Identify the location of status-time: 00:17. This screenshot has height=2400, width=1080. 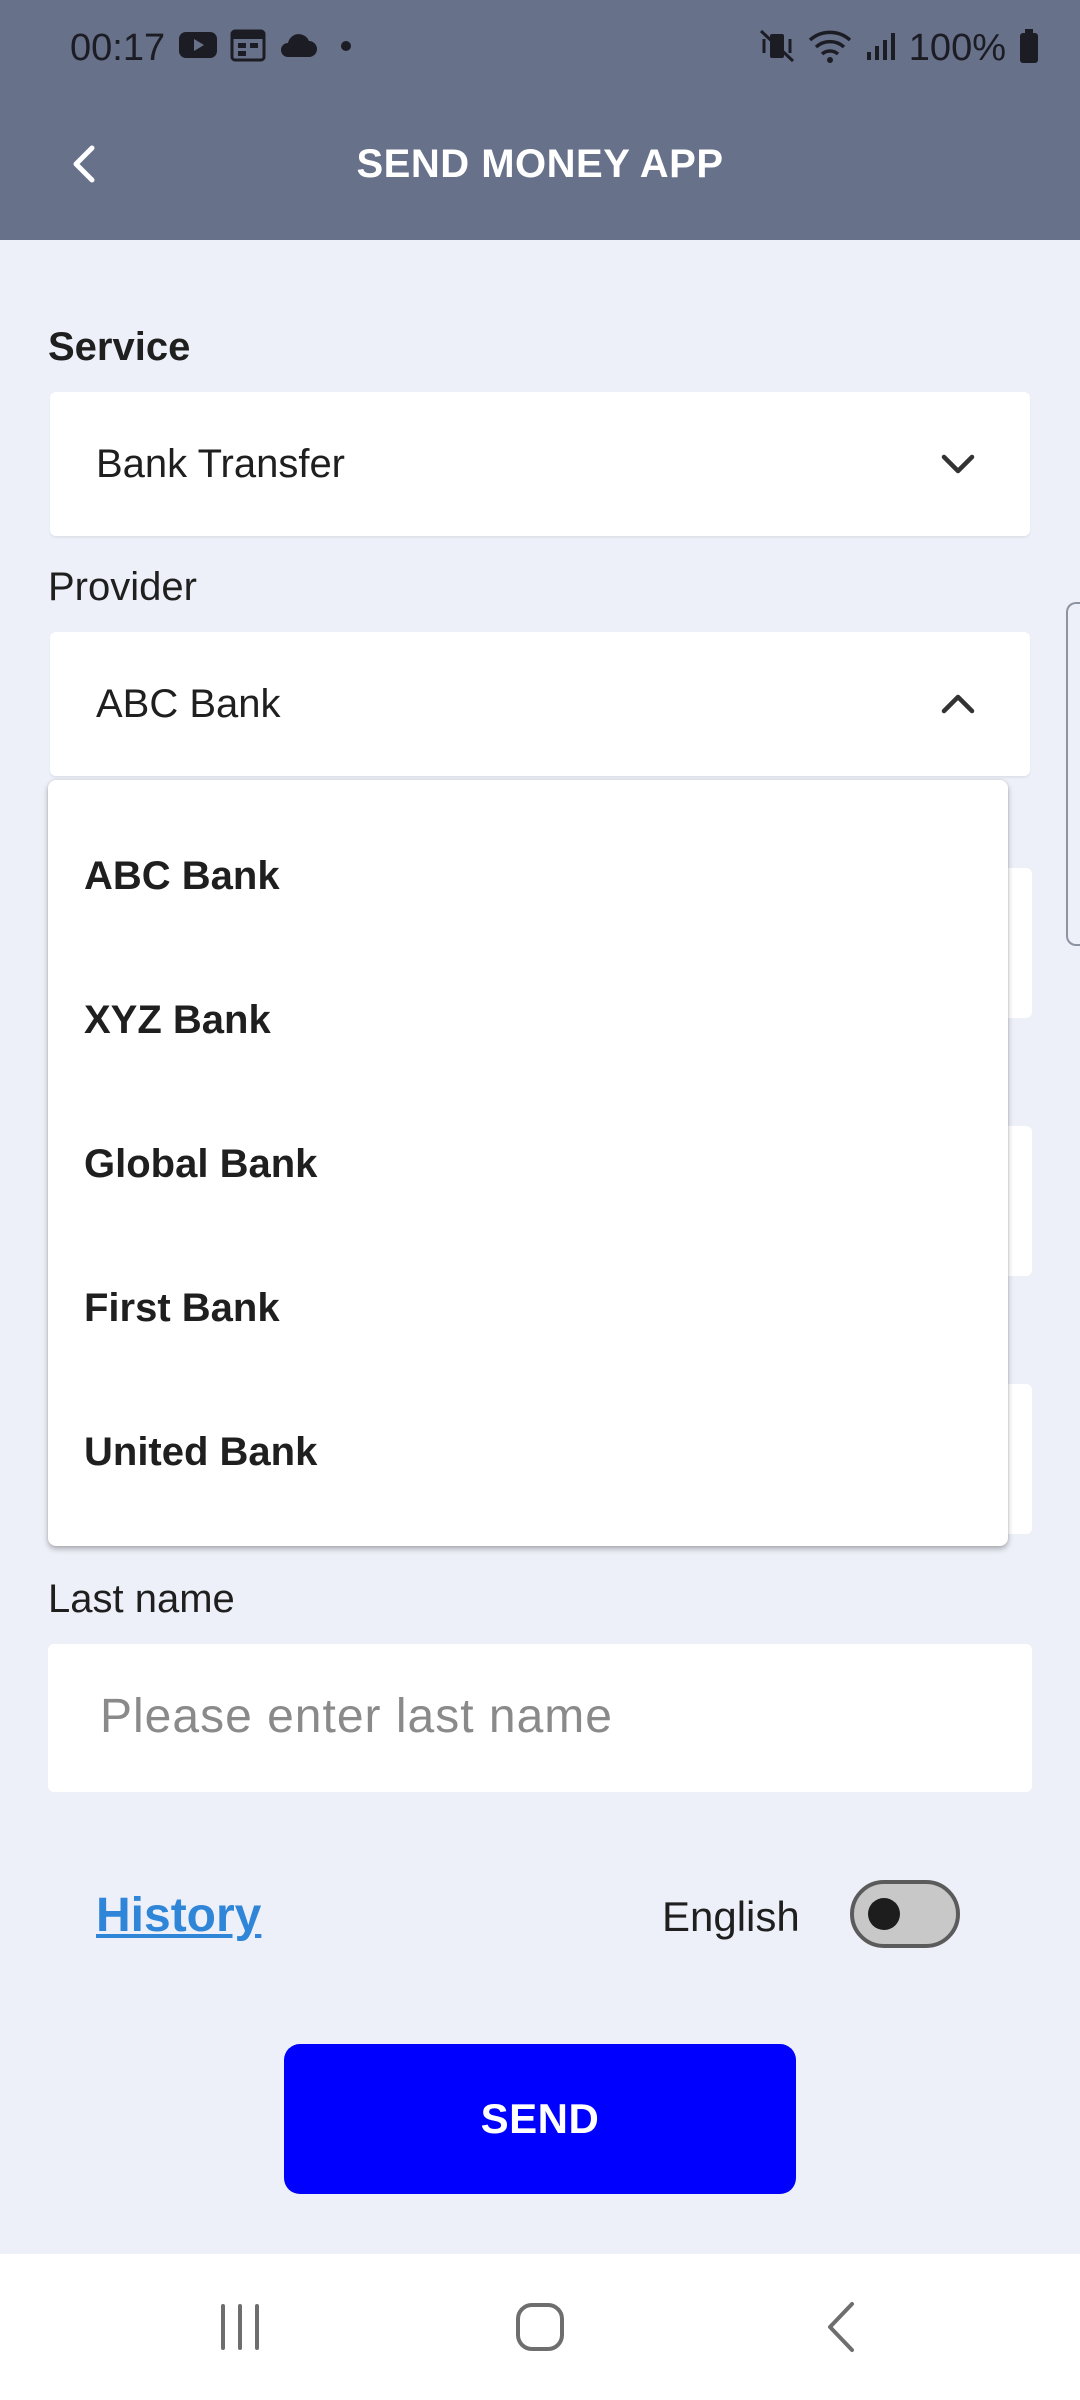
(118, 48).